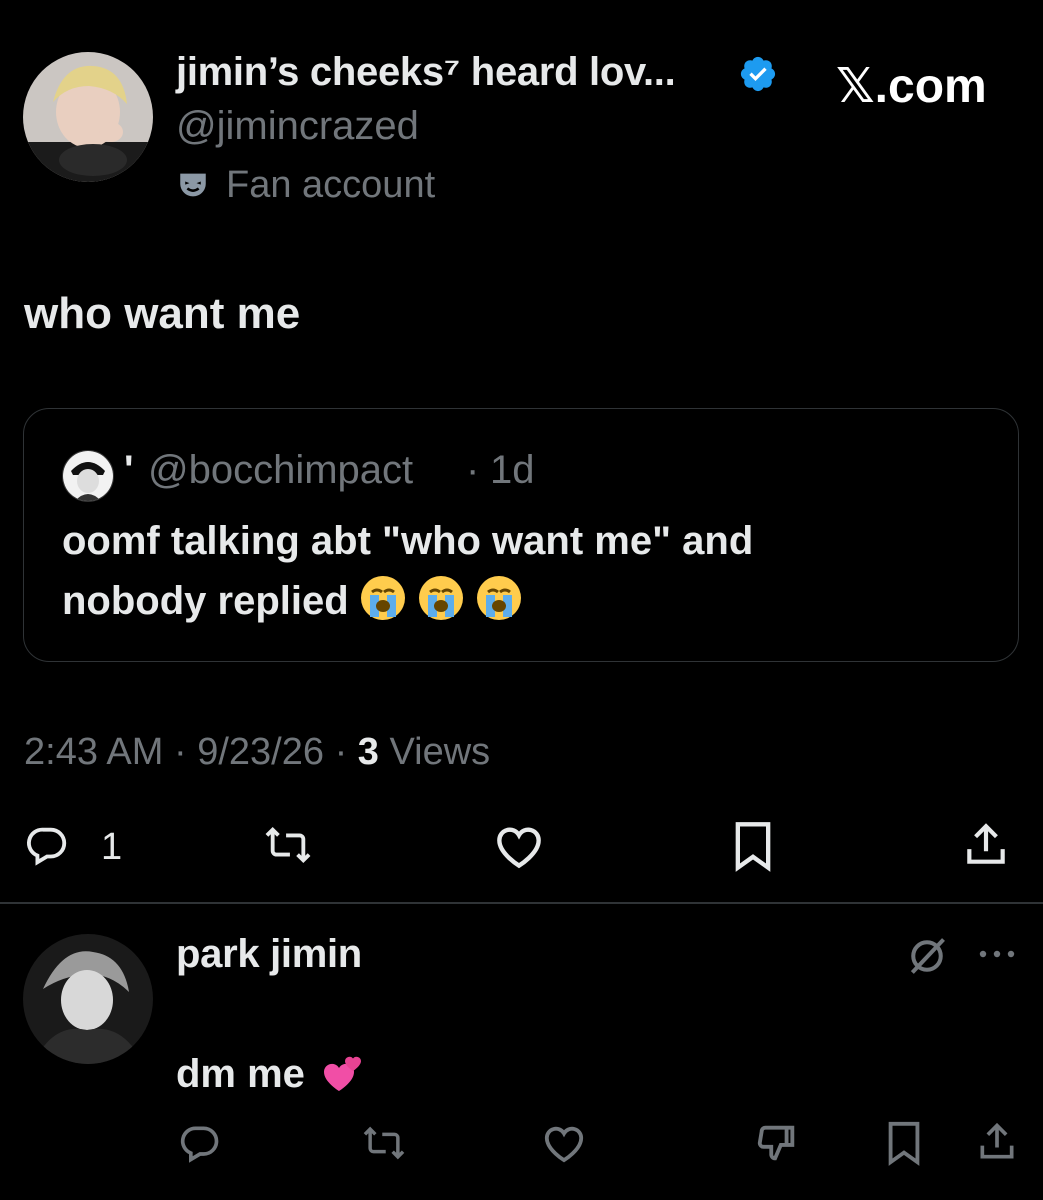  Describe the element at coordinates (408, 541) in the screenshot. I see `quoted-text-line1: oomf talking abt "who want me" and` at that location.